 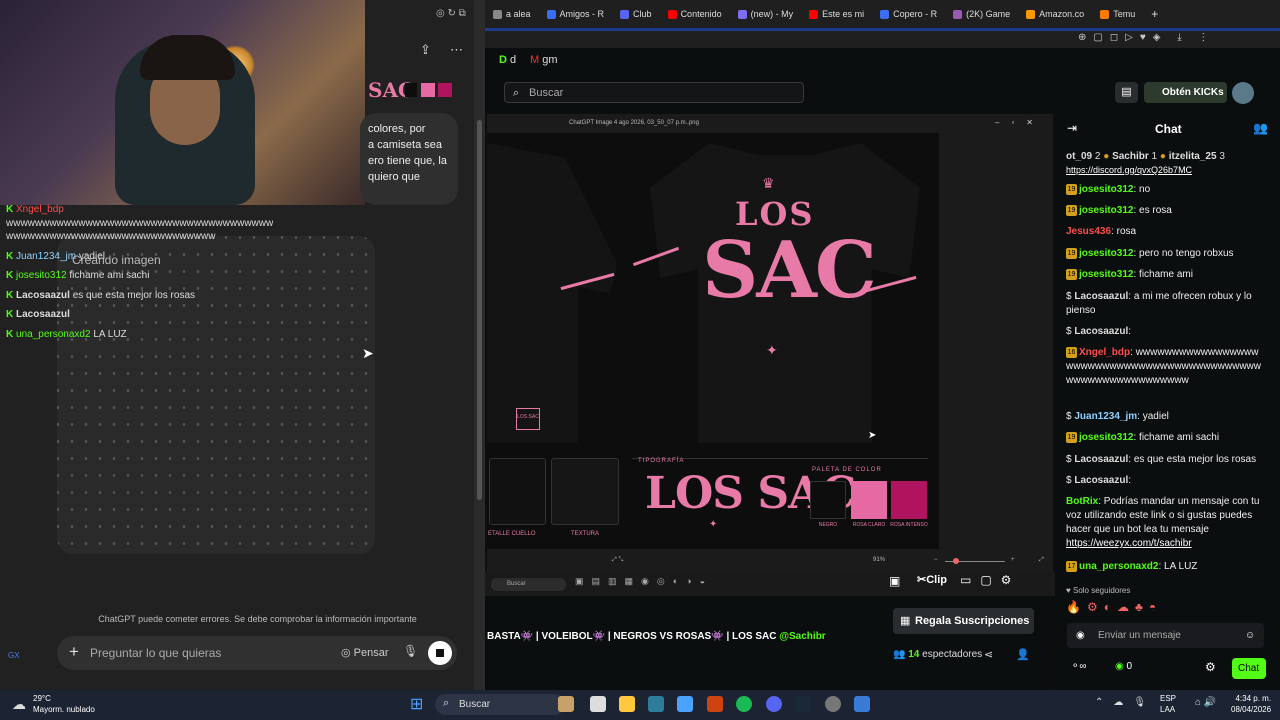 I want to click on users-icon: 👥, so click(x=1260, y=128).